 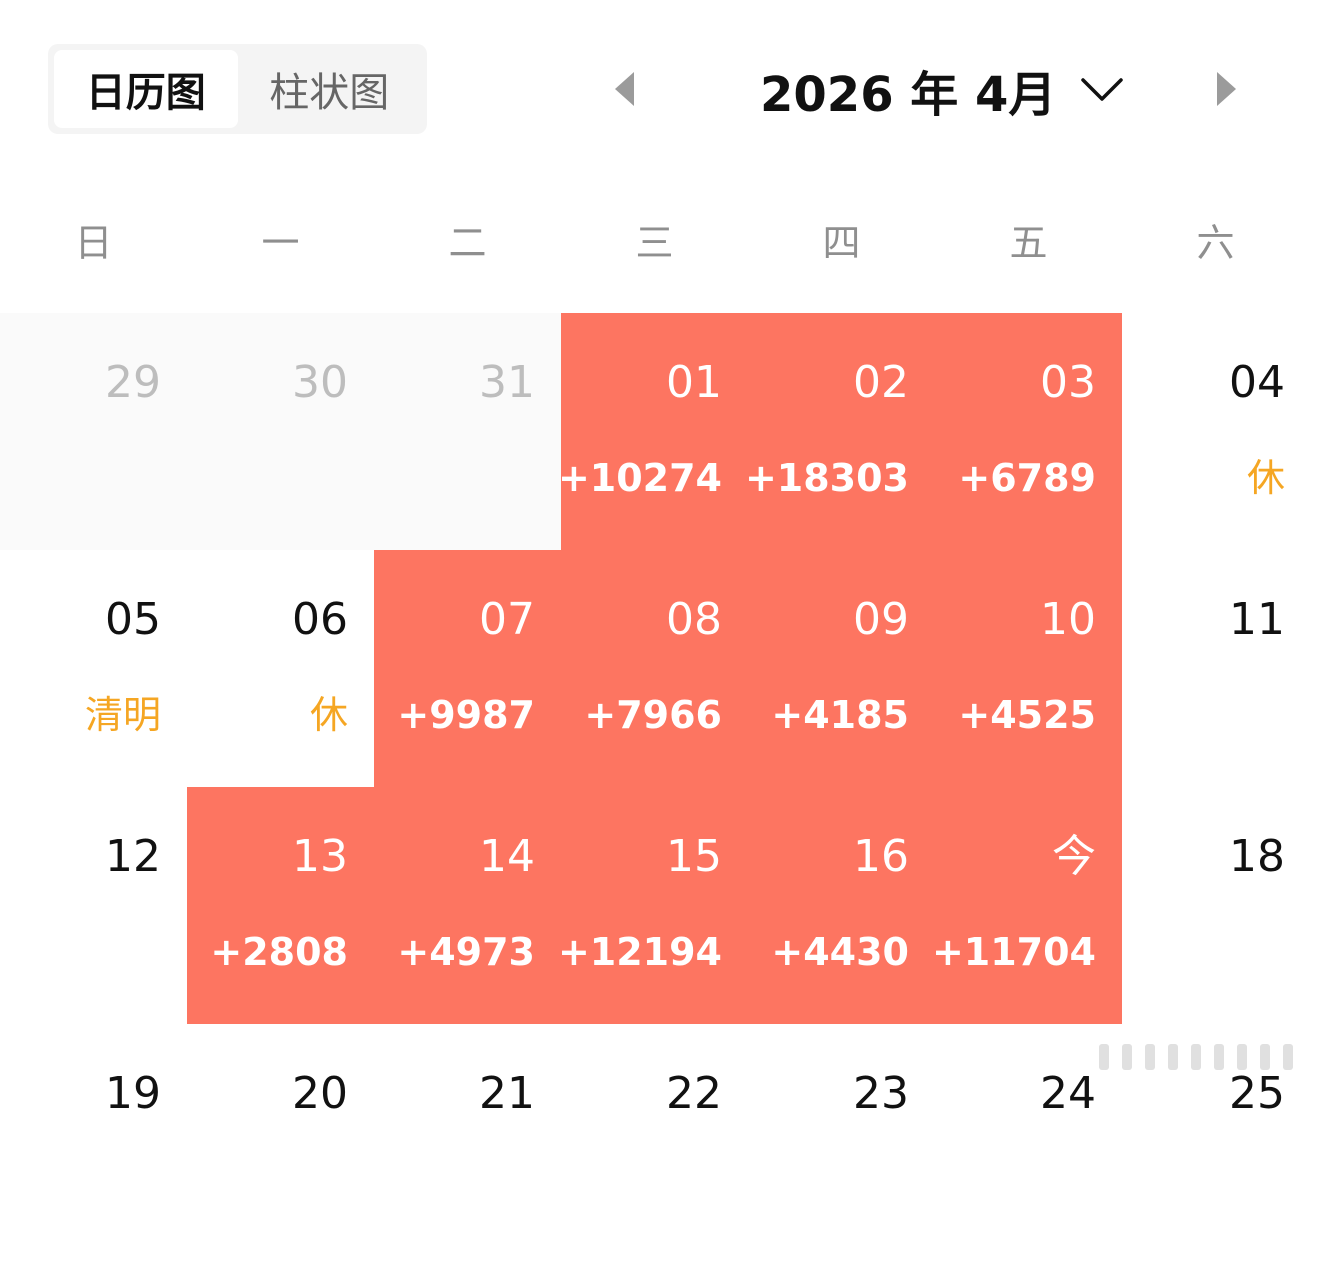 What do you see at coordinates (908, 95) in the screenshot?
I see `month-title: 2026 年 4月` at bounding box center [908, 95].